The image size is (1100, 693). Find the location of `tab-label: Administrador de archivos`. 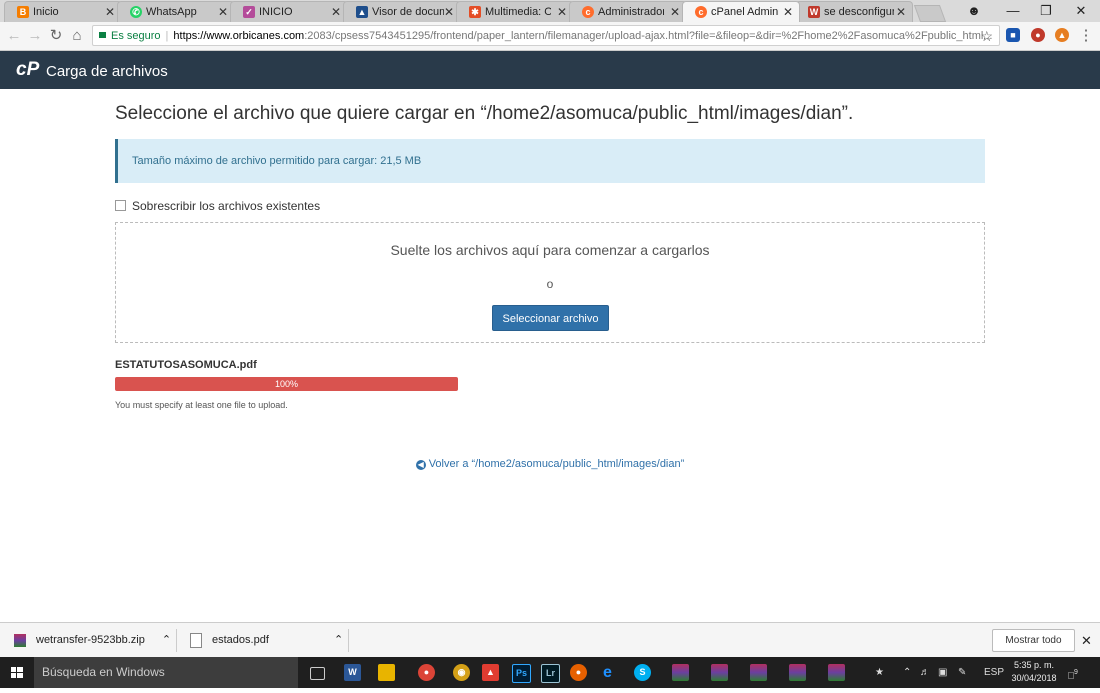

tab-label: Administrador de archivos is located at coordinates (631, 12).